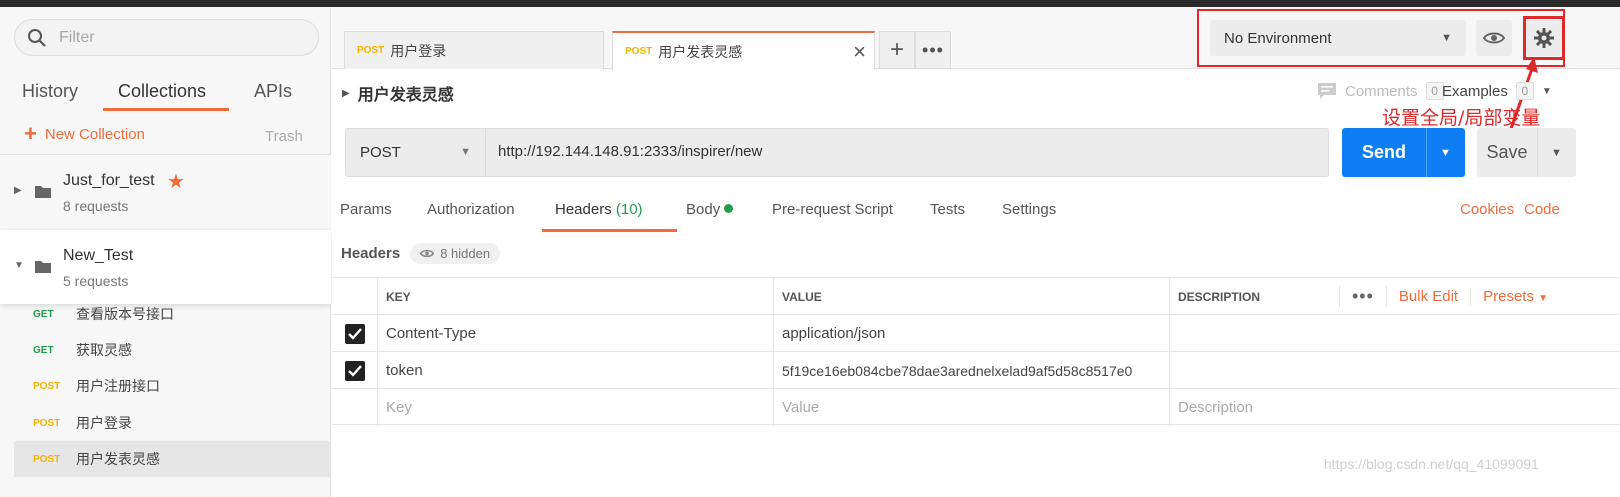 This screenshot has width=1620, height=497. I want to click on value-cell: application/json, so click(971, 333).